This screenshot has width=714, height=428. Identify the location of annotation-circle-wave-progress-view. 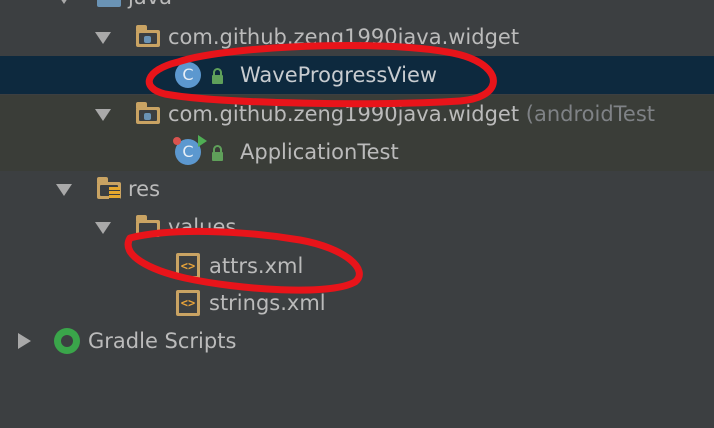
(321, 75).